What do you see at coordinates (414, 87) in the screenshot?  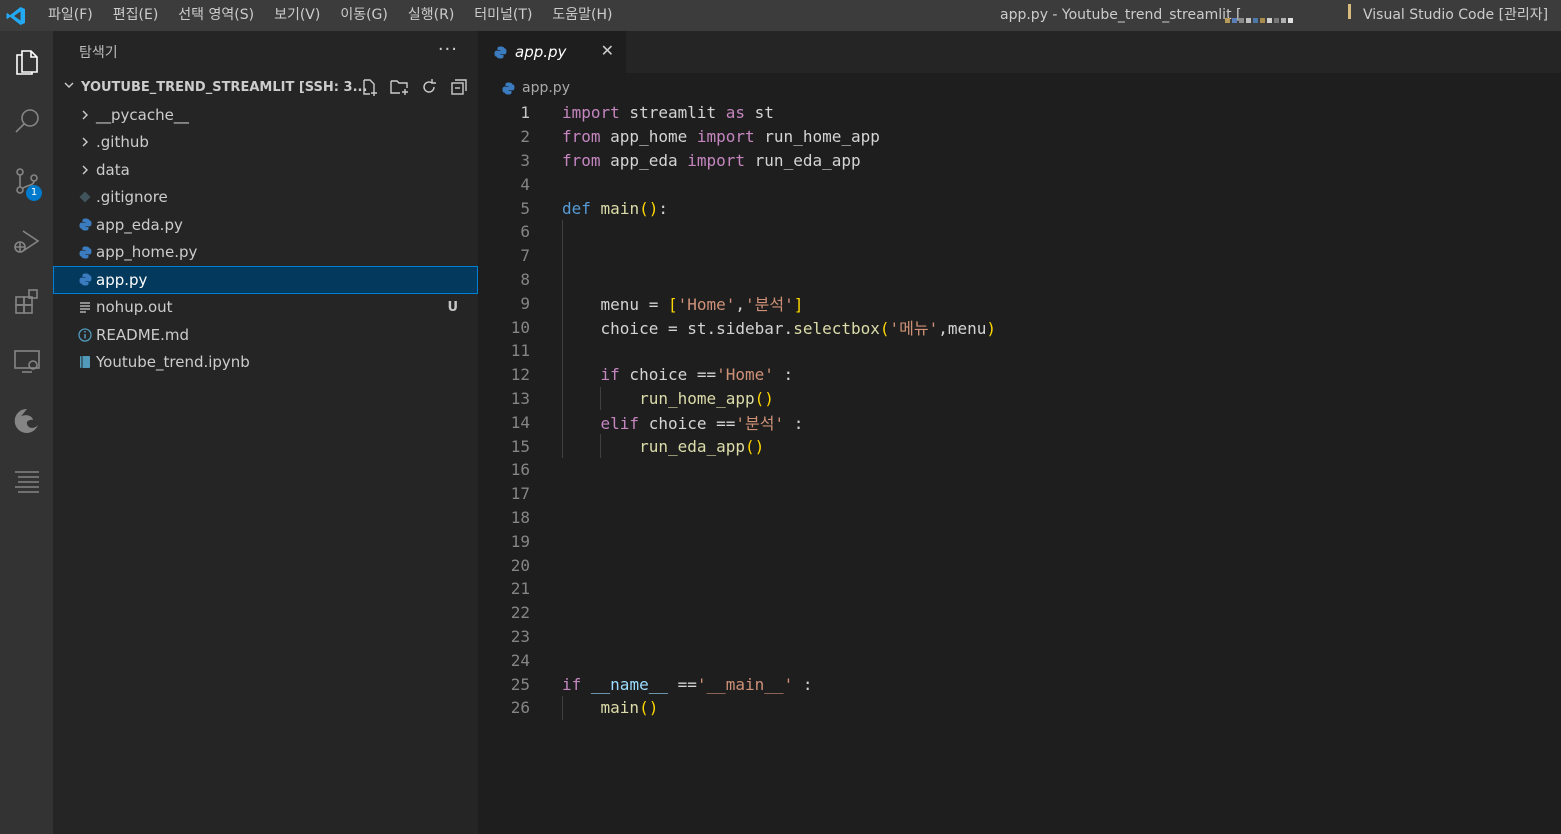 I see `folder-actions` at bounding box center [414, 87].